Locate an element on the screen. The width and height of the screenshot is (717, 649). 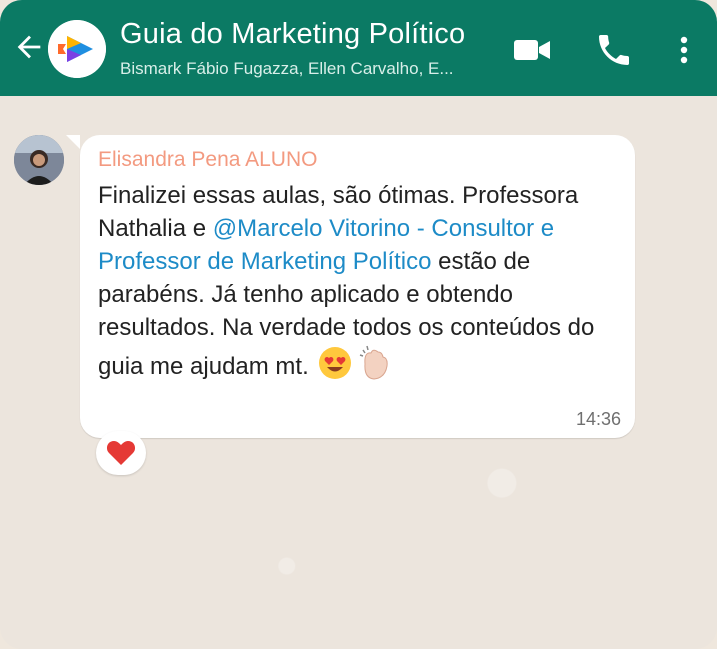
more-options-icon is located at coordinates (684, 50).